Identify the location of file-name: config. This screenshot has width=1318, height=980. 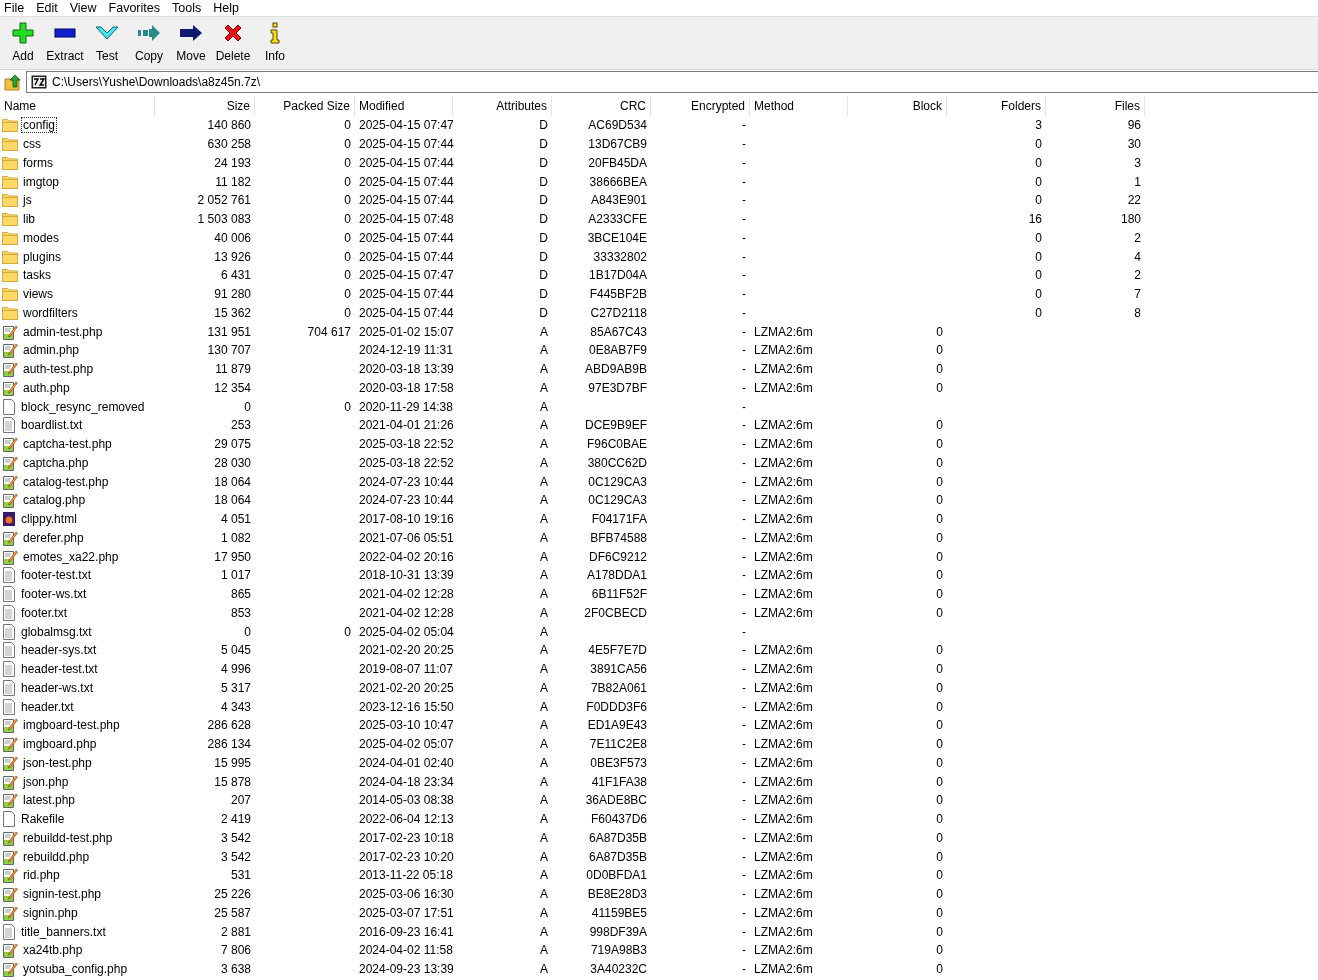
(39, 125).